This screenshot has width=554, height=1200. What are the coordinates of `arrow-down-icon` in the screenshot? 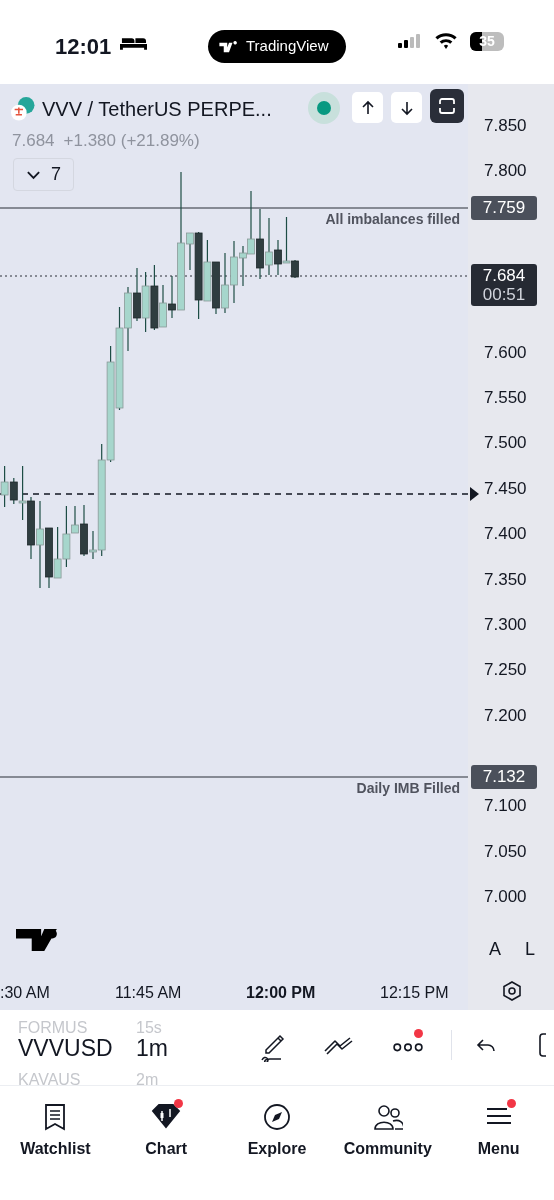 It's located at (406, 107).